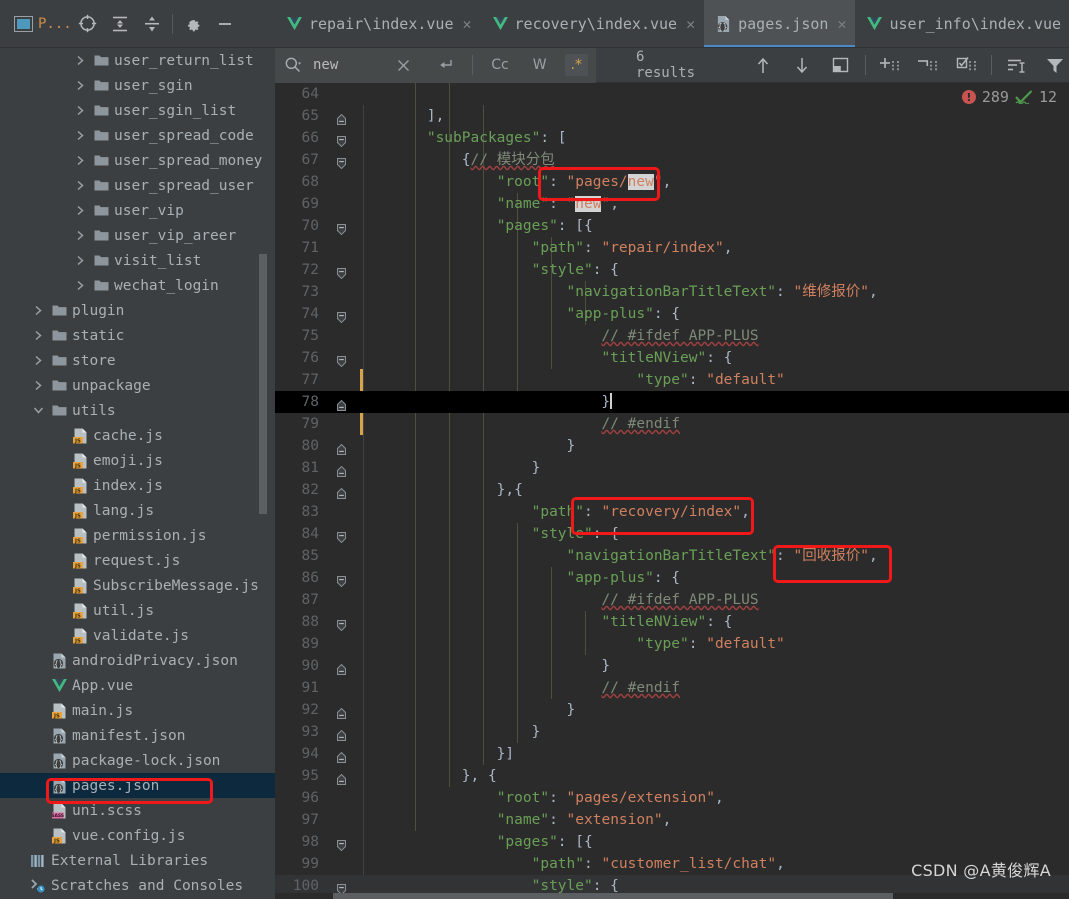 This screenshot has width=1069, height=899. I want to click on code-line-78: 78 }, so click(672, 402).